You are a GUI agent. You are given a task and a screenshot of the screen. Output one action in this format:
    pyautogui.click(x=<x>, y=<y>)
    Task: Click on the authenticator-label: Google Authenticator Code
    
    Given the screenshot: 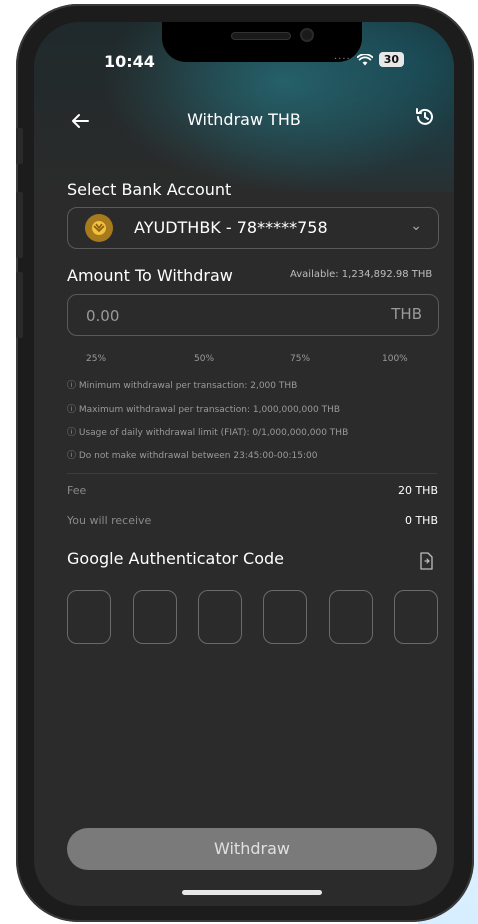 What is the action you would take?
    pyautogui.click(x=175, y=558)
    